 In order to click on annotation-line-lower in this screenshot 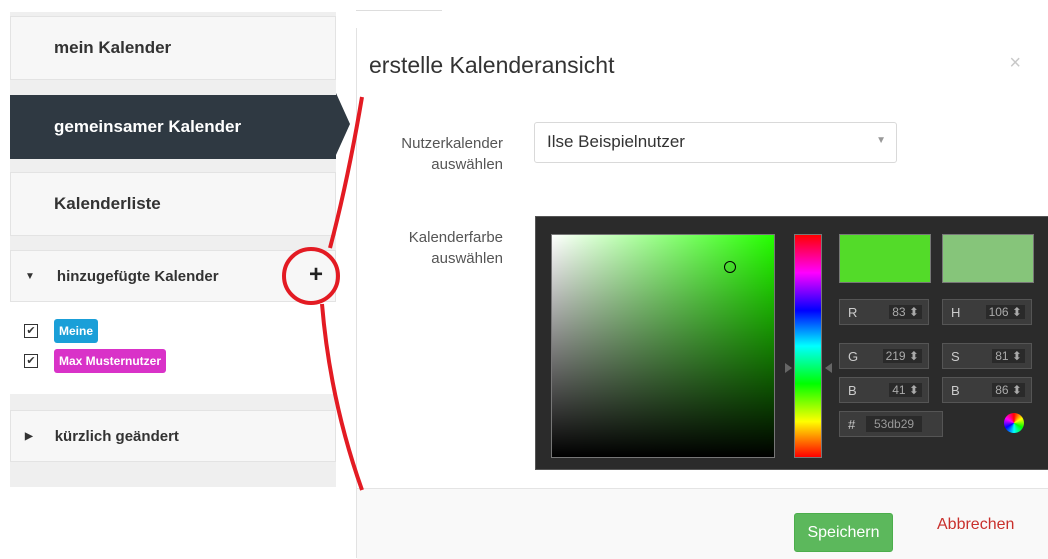, I will do `click(342, 397)`.